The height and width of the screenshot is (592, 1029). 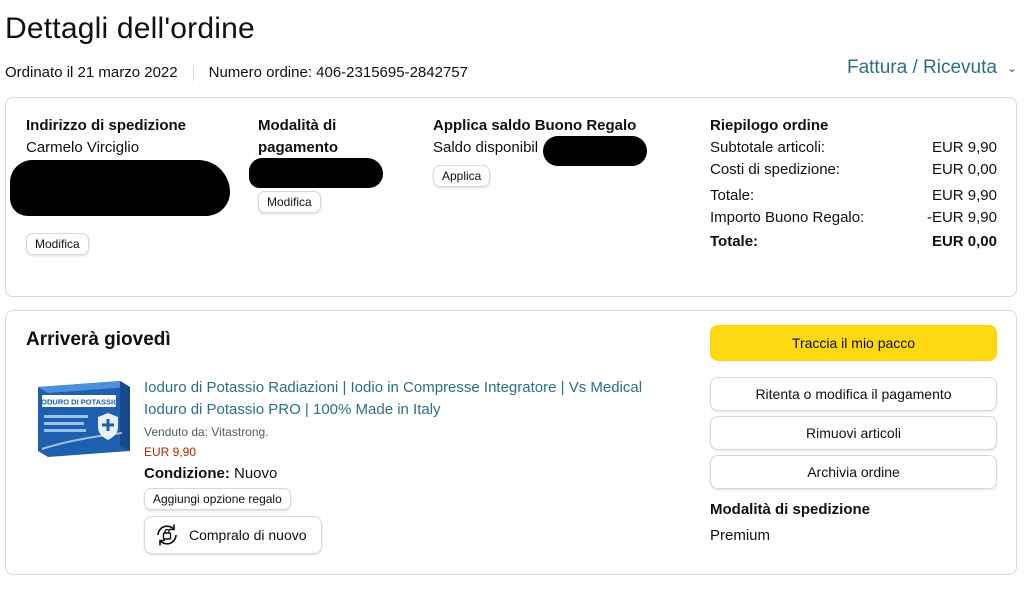 What do you see at coordinates (338, 72) in the screenshot?
I see `order-number: Numero ordine: 406-2315695-2842757` at bounding box center [338, 72].